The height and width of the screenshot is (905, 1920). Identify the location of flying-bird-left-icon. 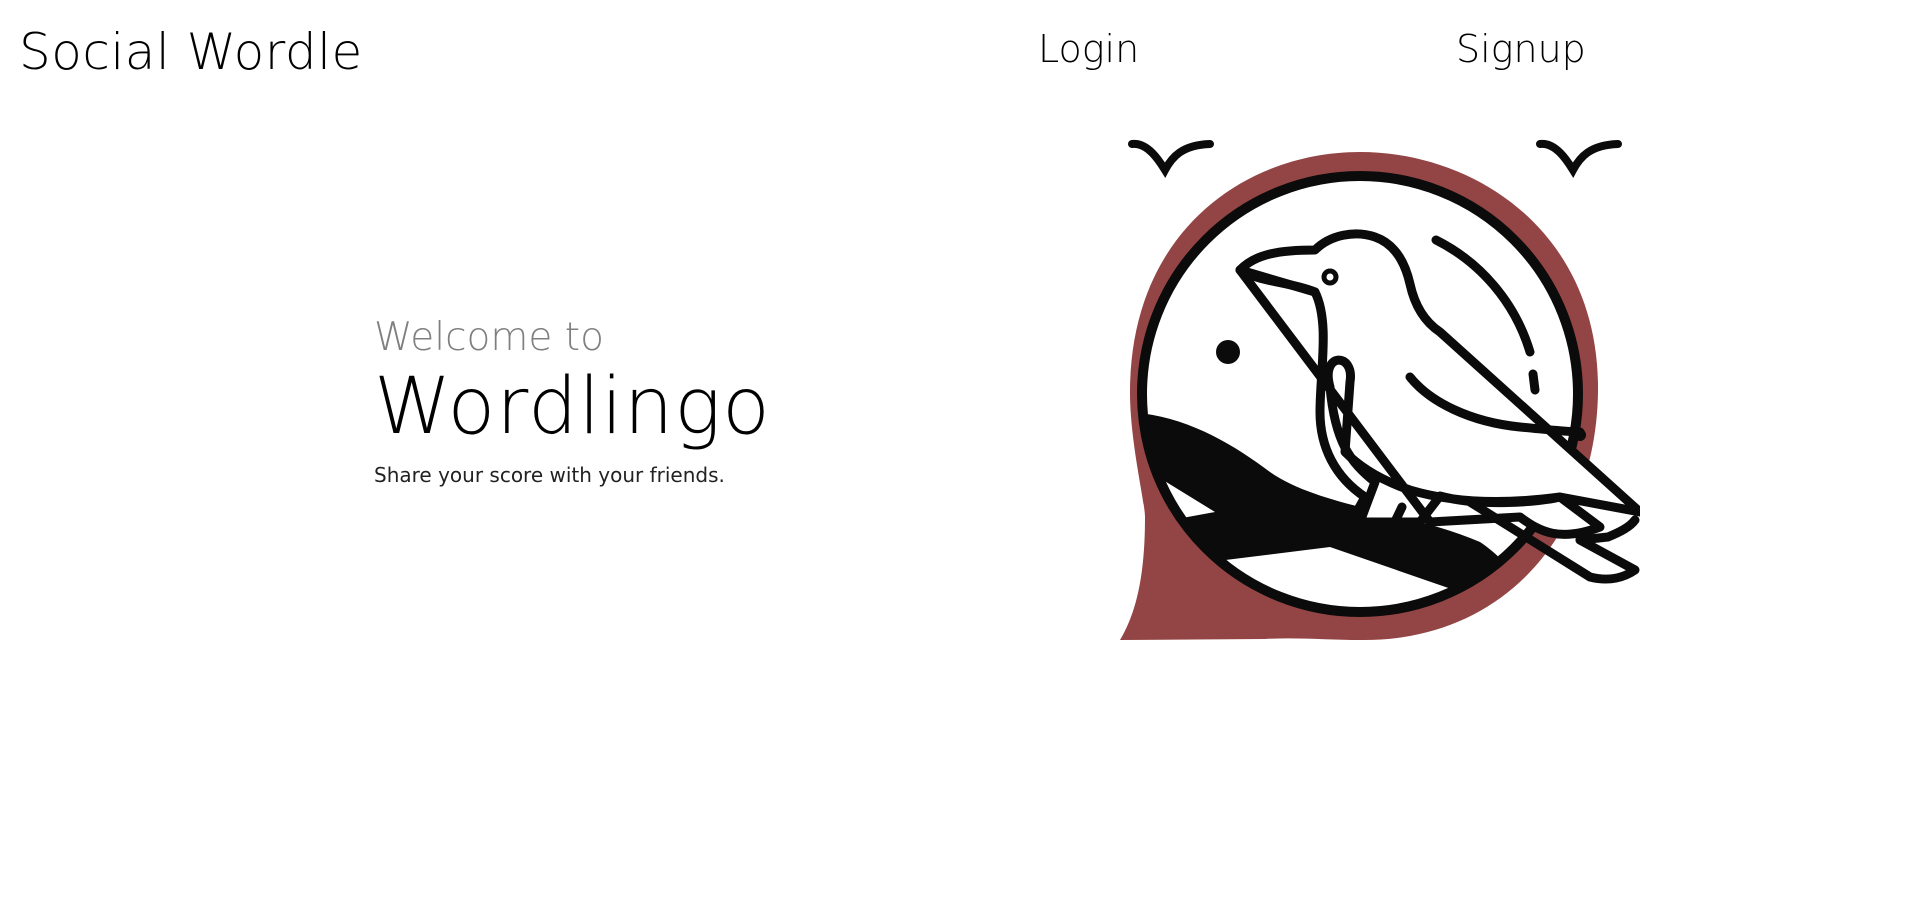
(1171, 158).